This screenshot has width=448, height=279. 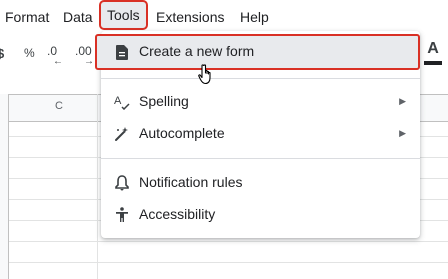 I want to click on menu-item-create-form: Create a new form, so click(x=257, y=52).